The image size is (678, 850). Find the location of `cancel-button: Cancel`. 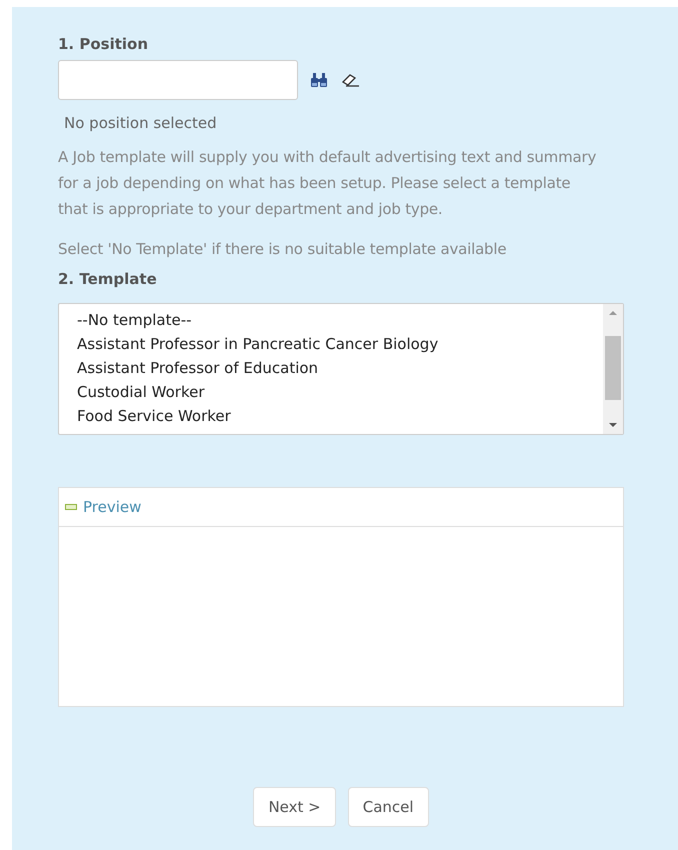

cancel-button: Cancel is located at coordinates (388, 807).